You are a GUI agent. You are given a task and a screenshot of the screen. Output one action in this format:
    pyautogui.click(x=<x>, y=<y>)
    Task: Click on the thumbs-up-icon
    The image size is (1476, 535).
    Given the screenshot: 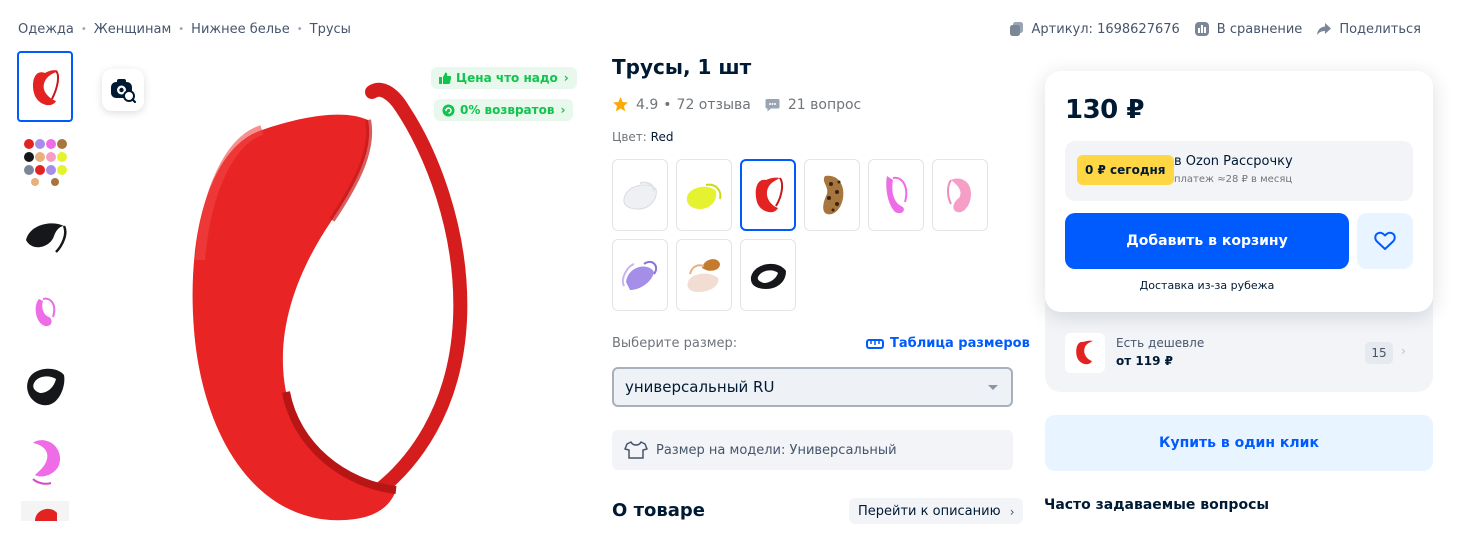 What is the action you would take?
    pyautogui.click(x=445, y=78)
    